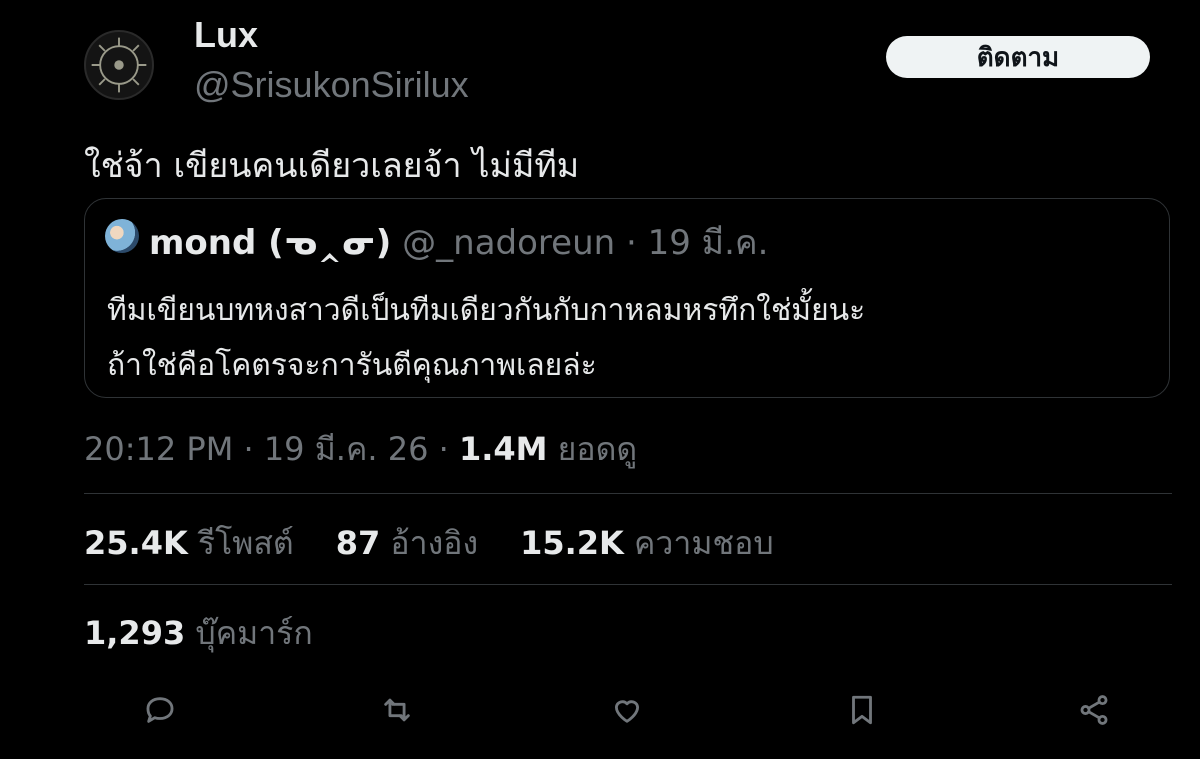 Image resolution: width=1200 pixels, height=759 pixels. What do you see at coordinates (503, 449) in the screenshot?
I see `view-count: 1.4M` at bounding box center [503, 449].